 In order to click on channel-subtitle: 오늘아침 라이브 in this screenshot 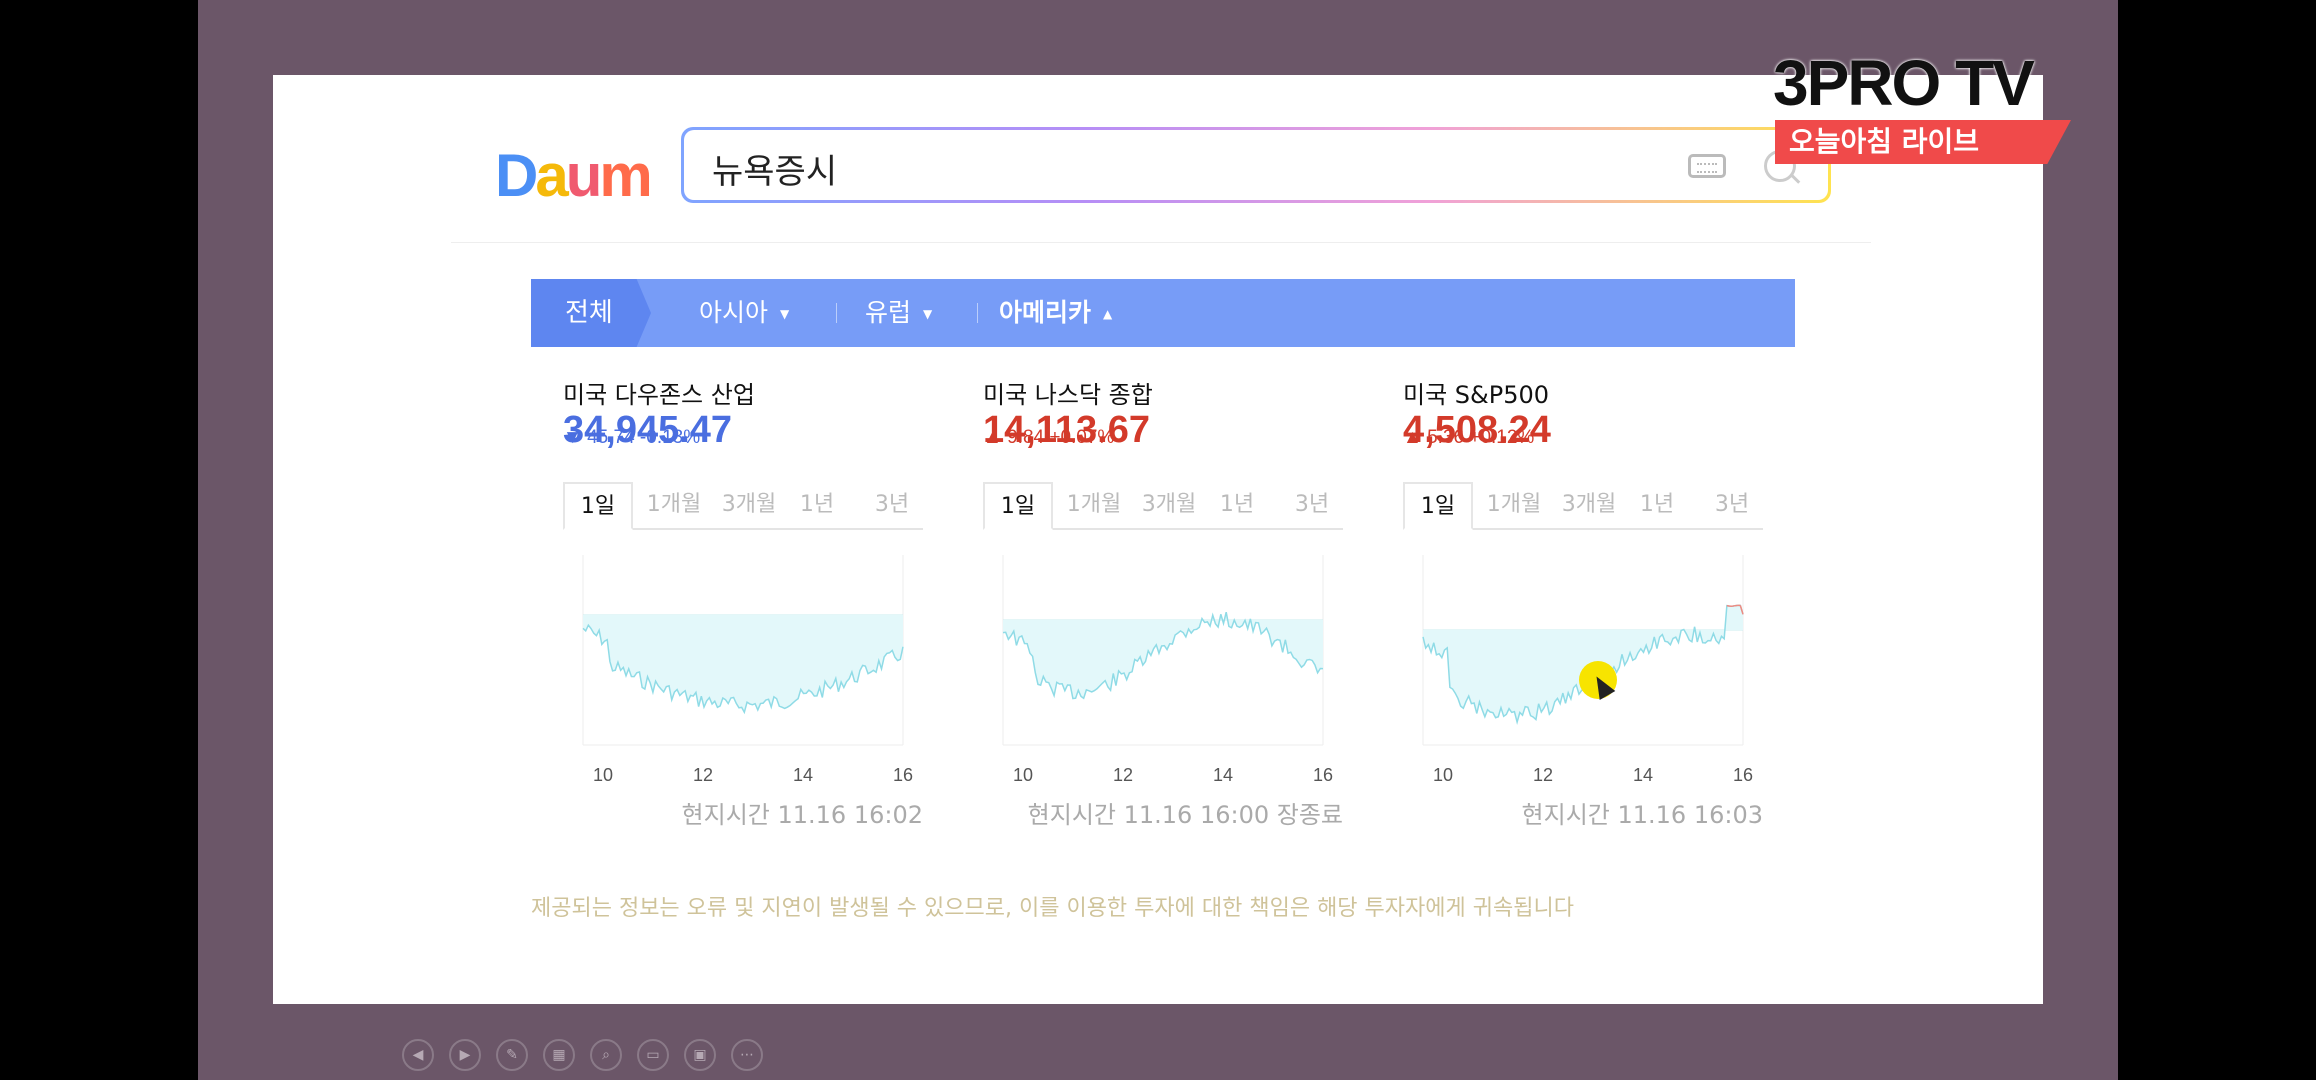, I will do `click(1923, 142)`.